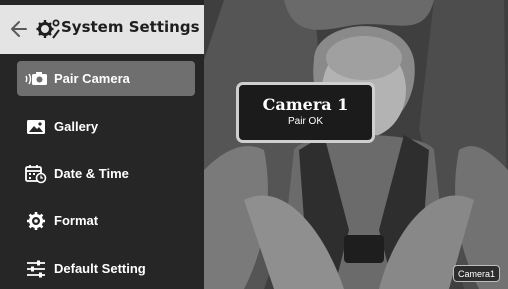 The image size is (508, 289). Describe the element at coordinates (36, 269) in the screenshot. I see `sliders-icon` at that location.